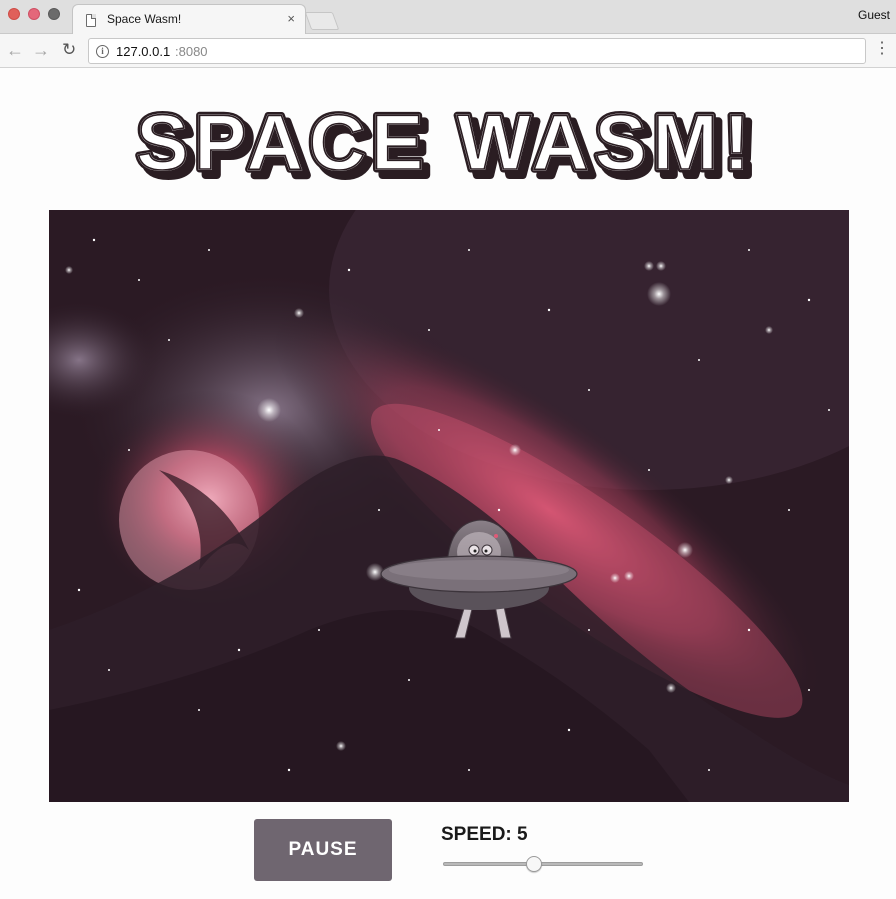 The height and width of the screenshot is (899, 896). What do you see at coordinates (189, 19) in the screenshot?
I see `browser-tab: Space Wasm! ×` at bounding box center [189, 19].